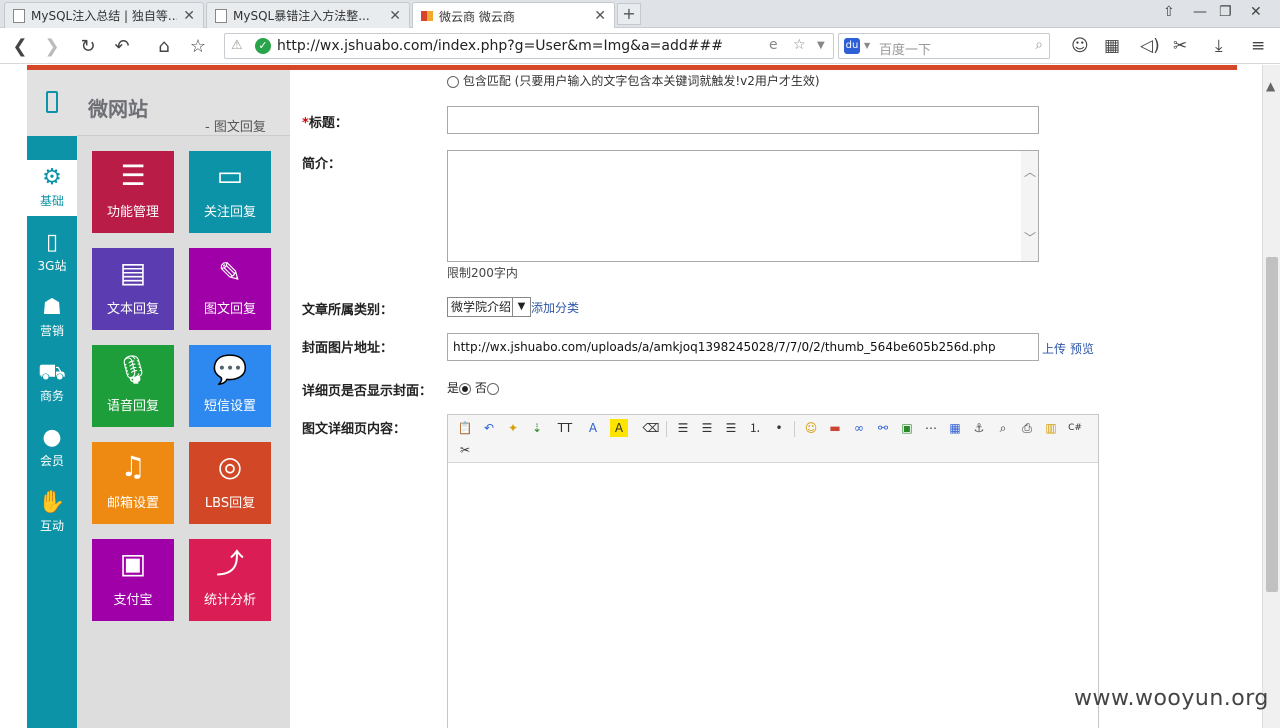 This screenshot has width=1280, height=728. I want to click on home-icon: ⌂, so click(164, 46).